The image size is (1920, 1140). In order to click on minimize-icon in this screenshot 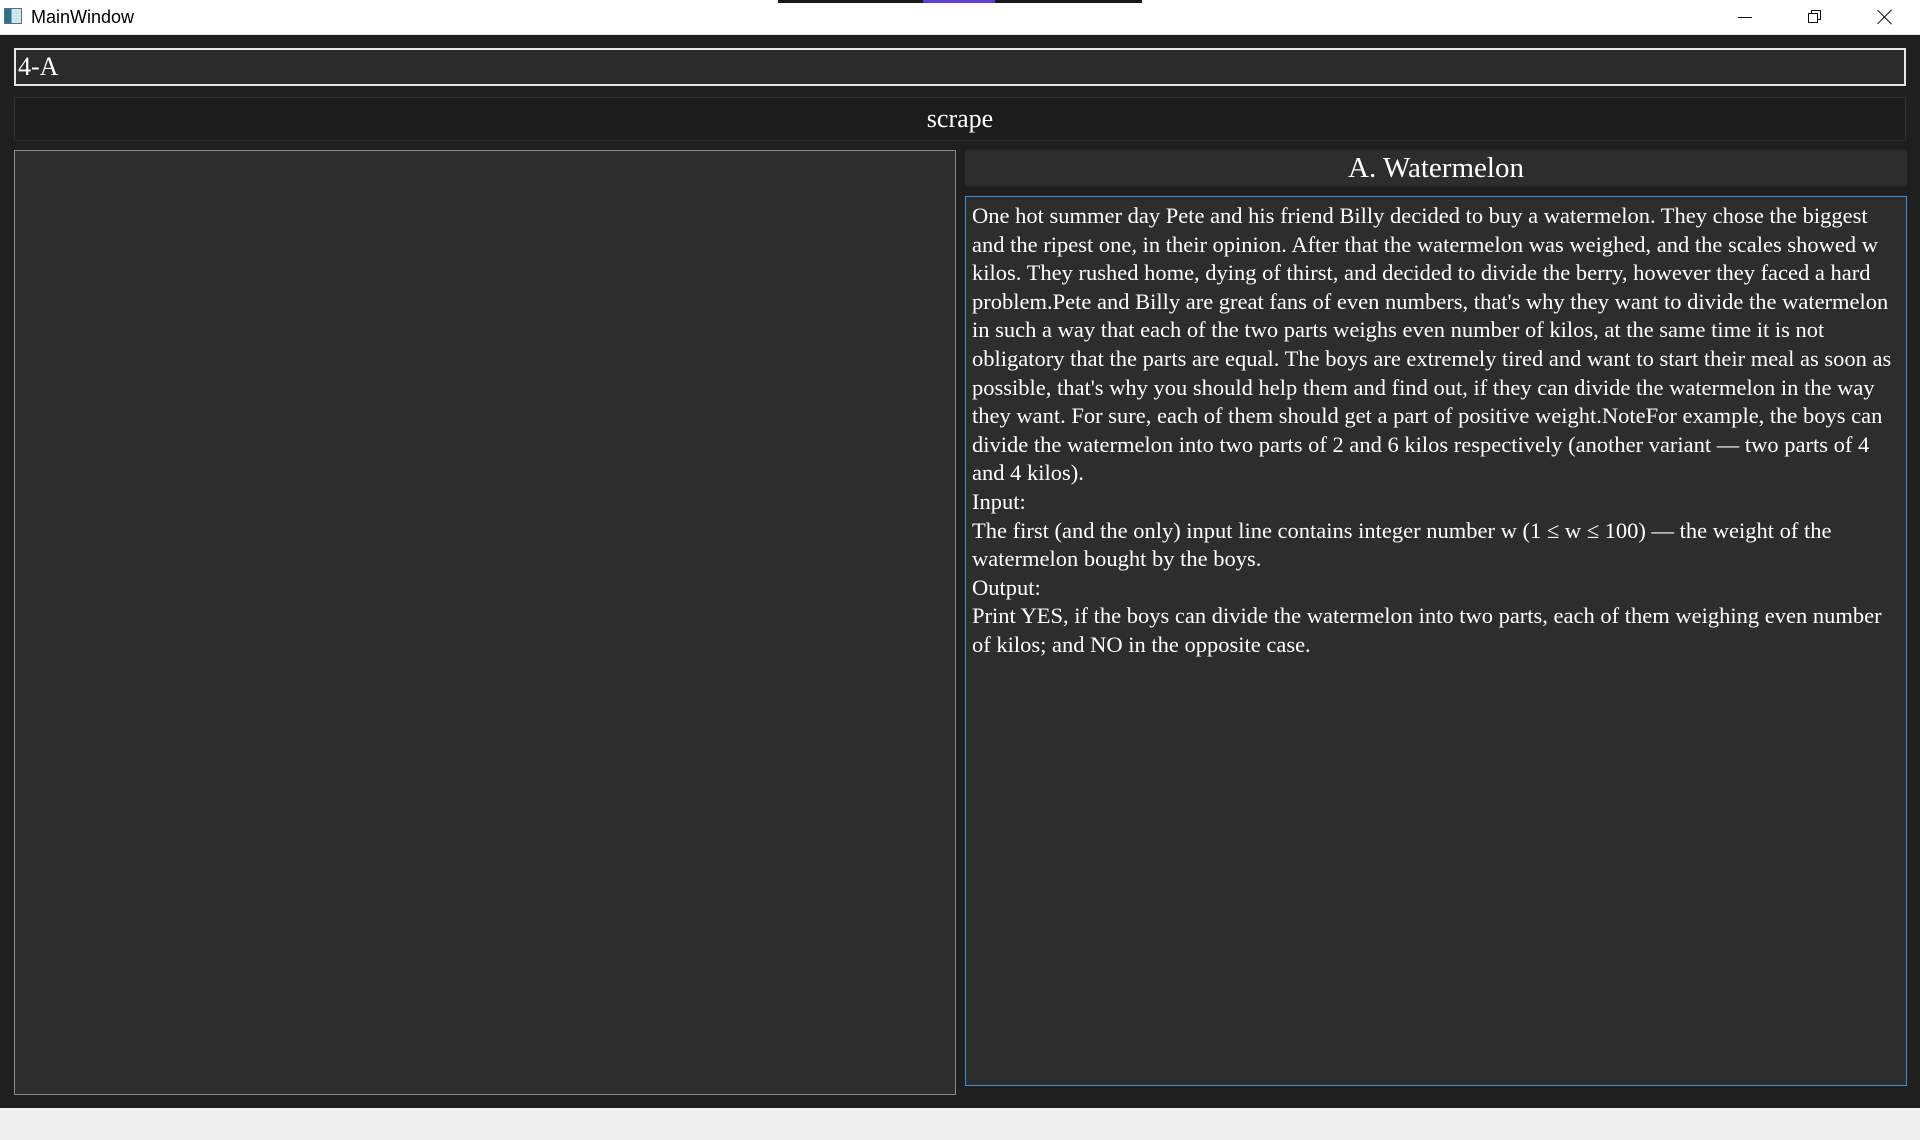, I will do `click(1745, 17)`.